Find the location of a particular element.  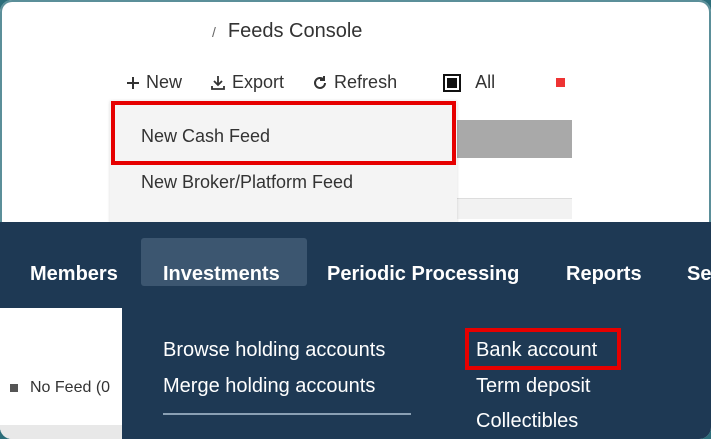

all-label: All is located at coordinates (485, 82).